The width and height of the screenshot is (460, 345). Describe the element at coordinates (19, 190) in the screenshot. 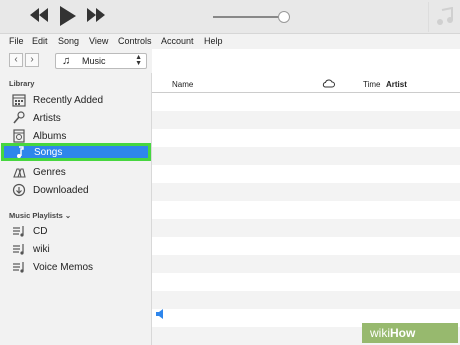

I see `download-icon` at that location.